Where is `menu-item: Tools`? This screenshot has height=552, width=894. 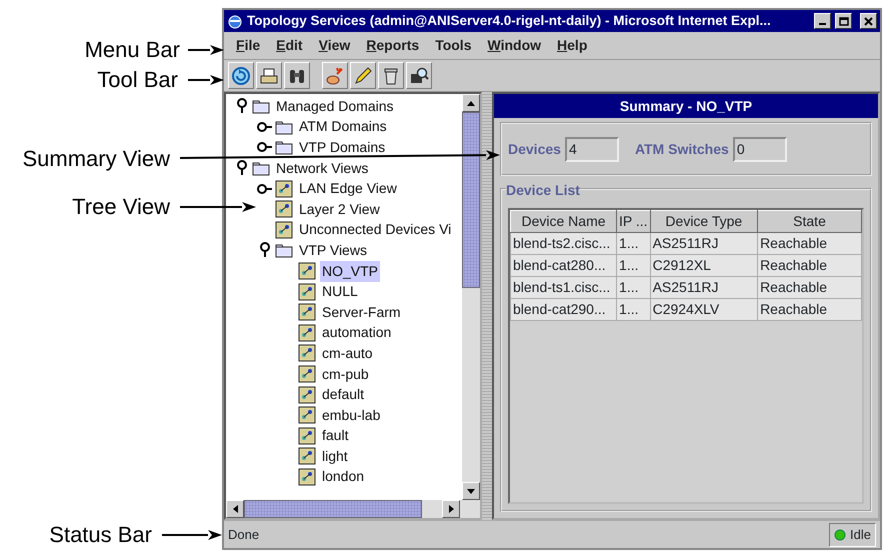 menu-item: Tools is located at coordinates (453, 45).